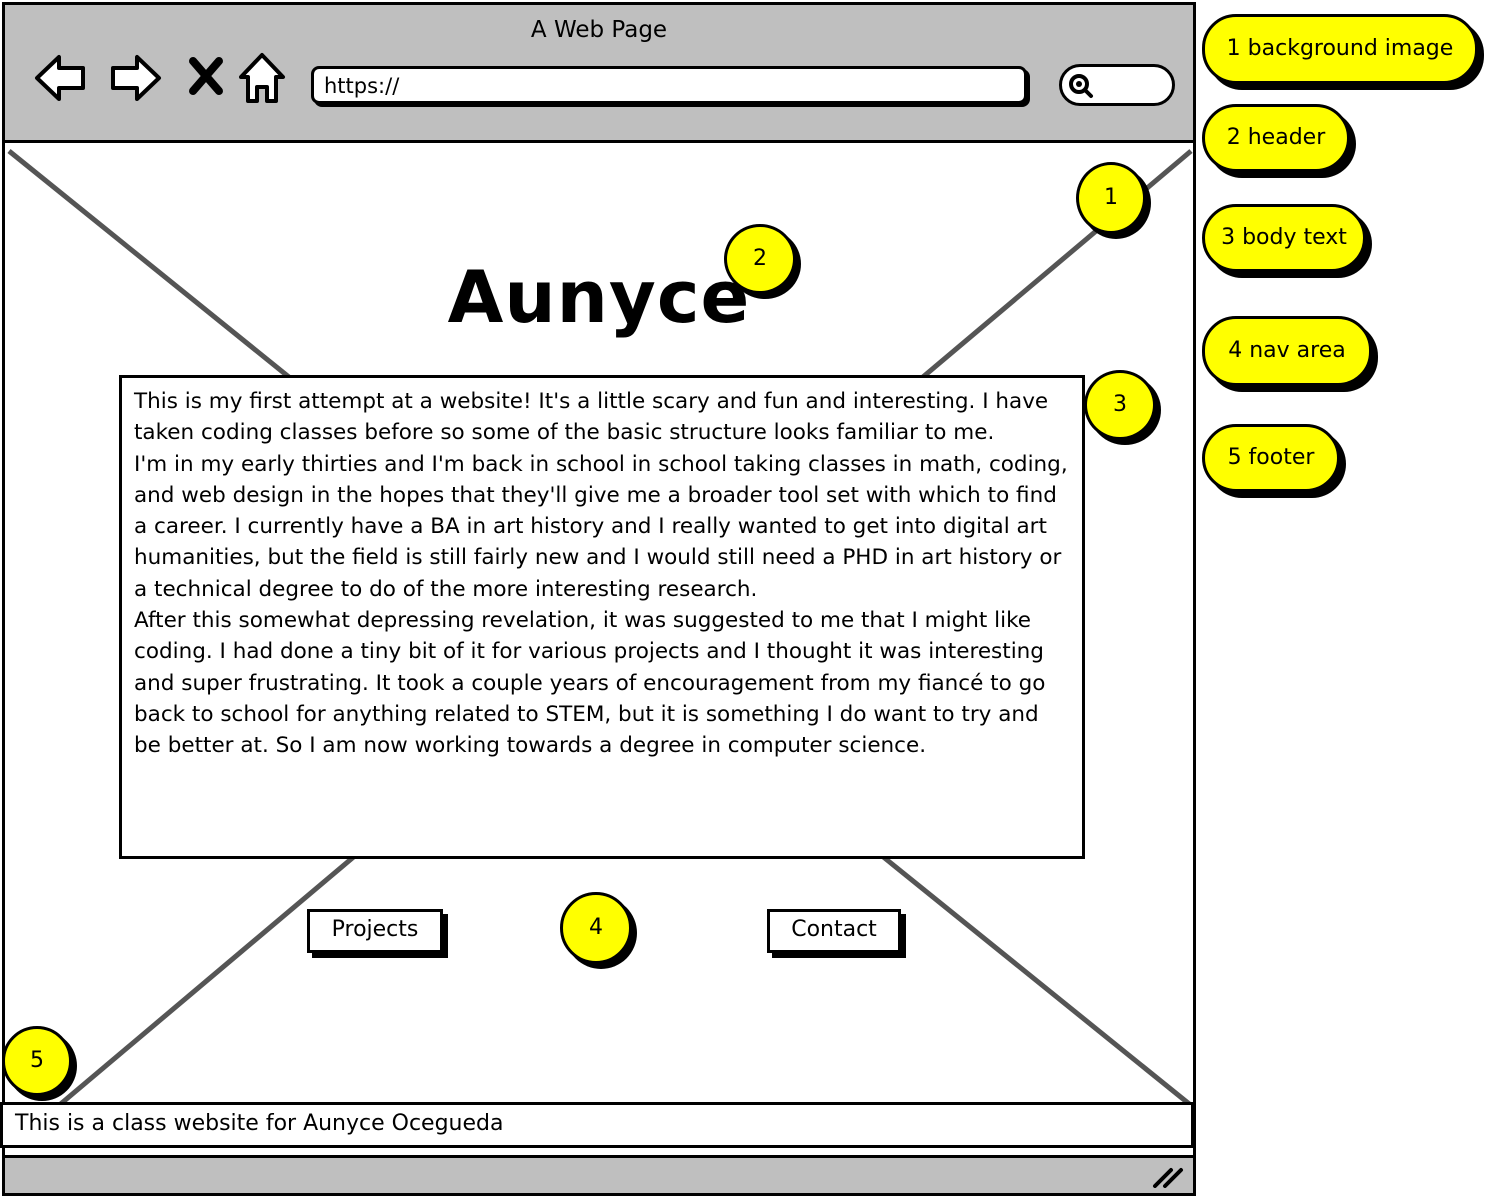  I want to click on annotation-badge-3: 3, so click(1120, 405).